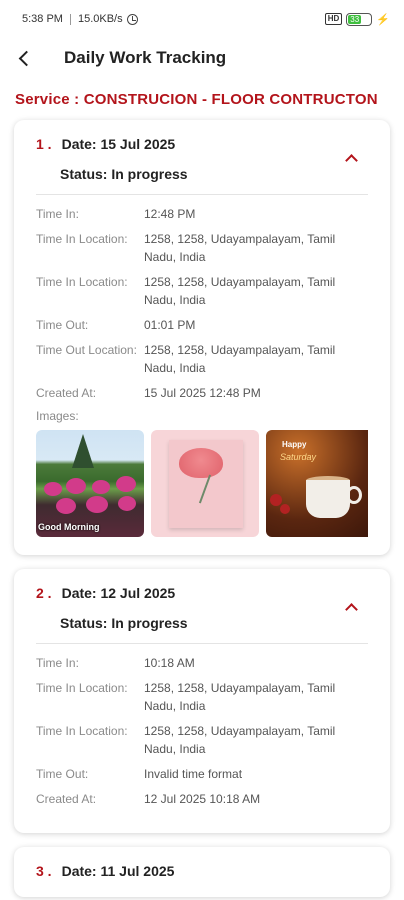  Describe the element at coordinates (354, 495) in the screenshot. I see `cup-handle-shape` at that location.